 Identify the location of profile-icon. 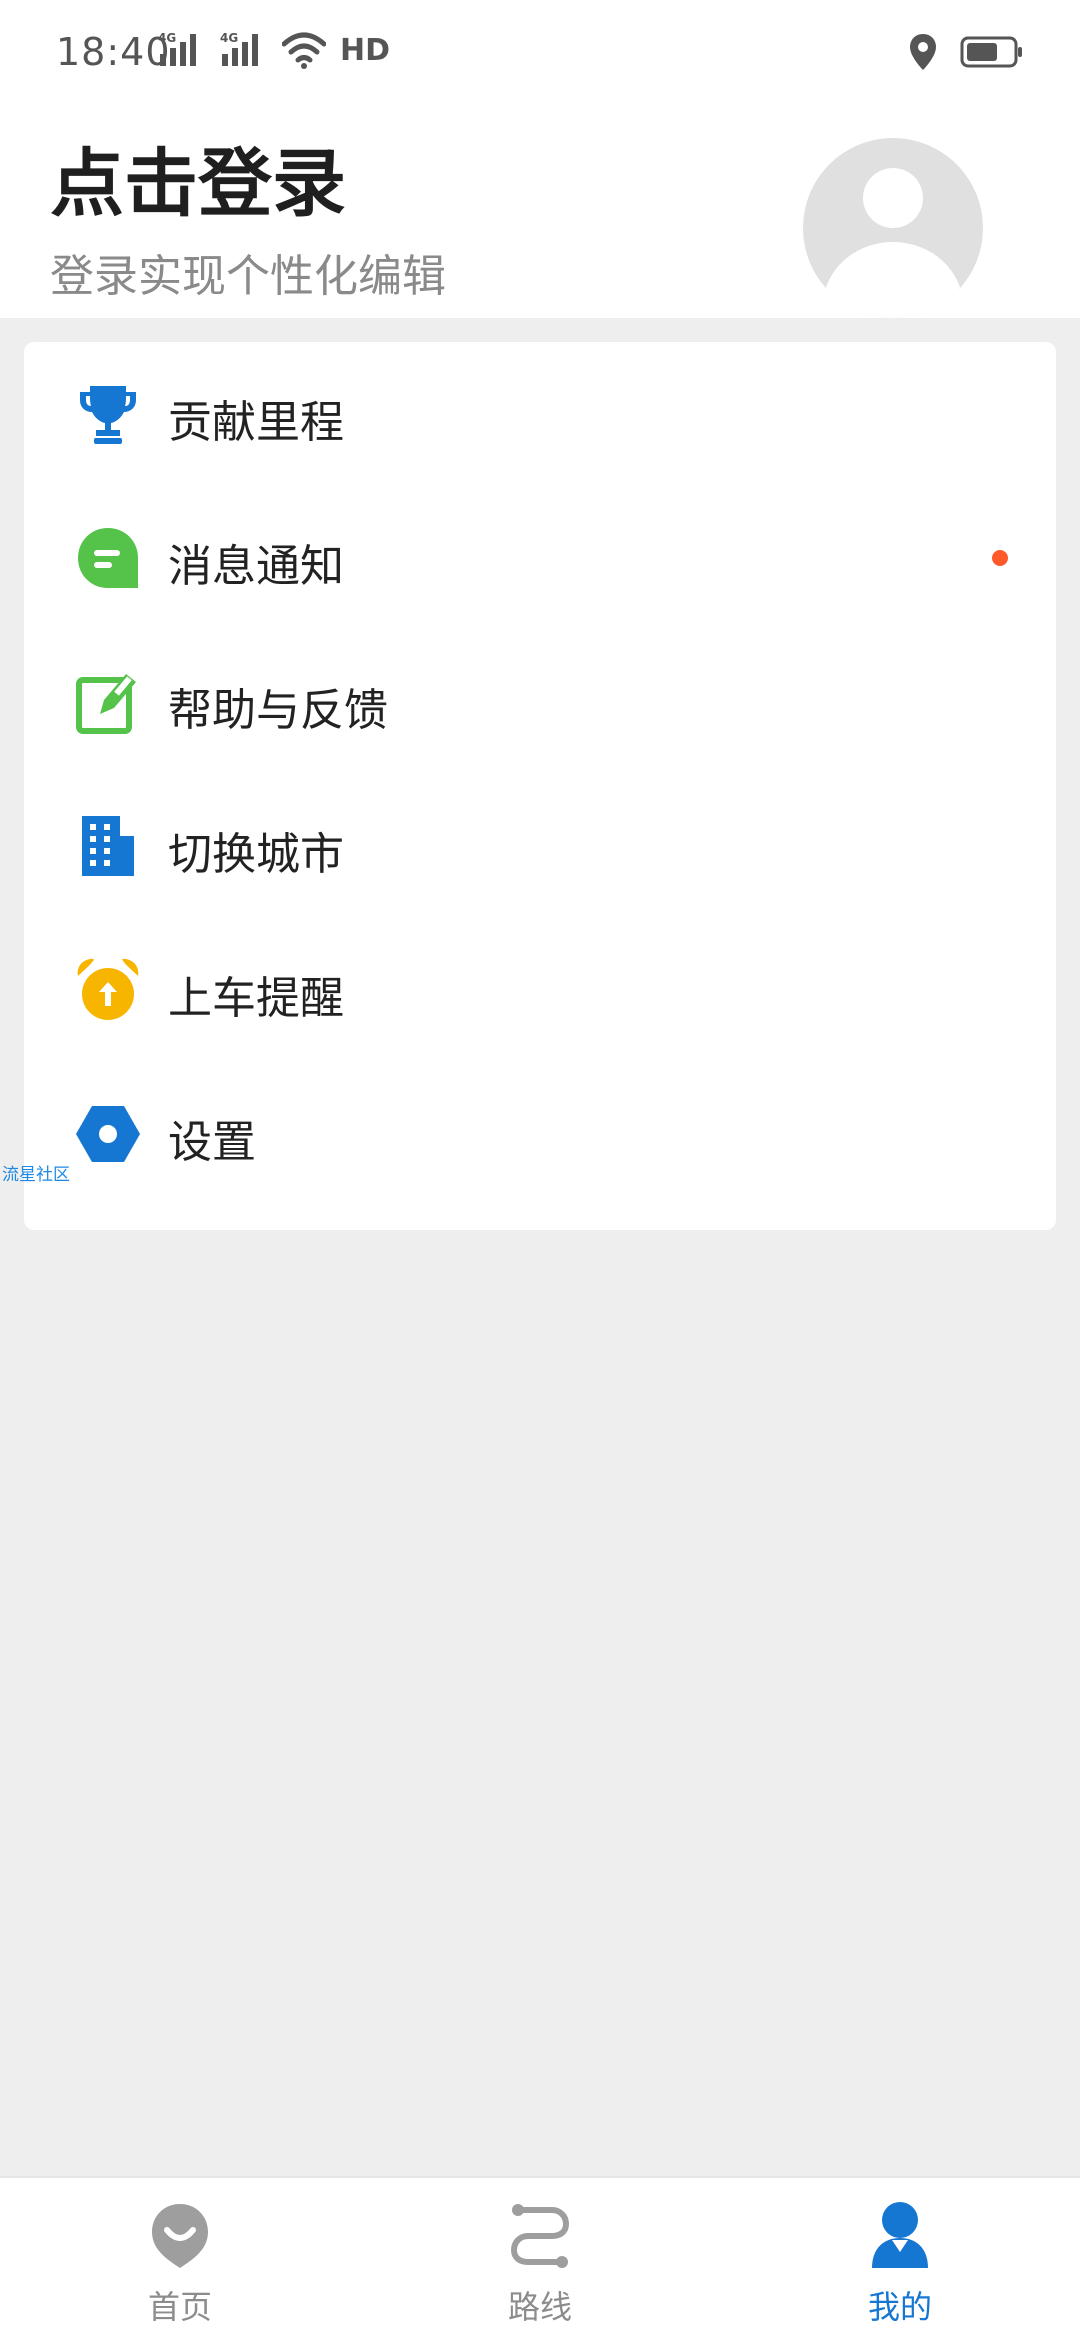
(900, 2235).